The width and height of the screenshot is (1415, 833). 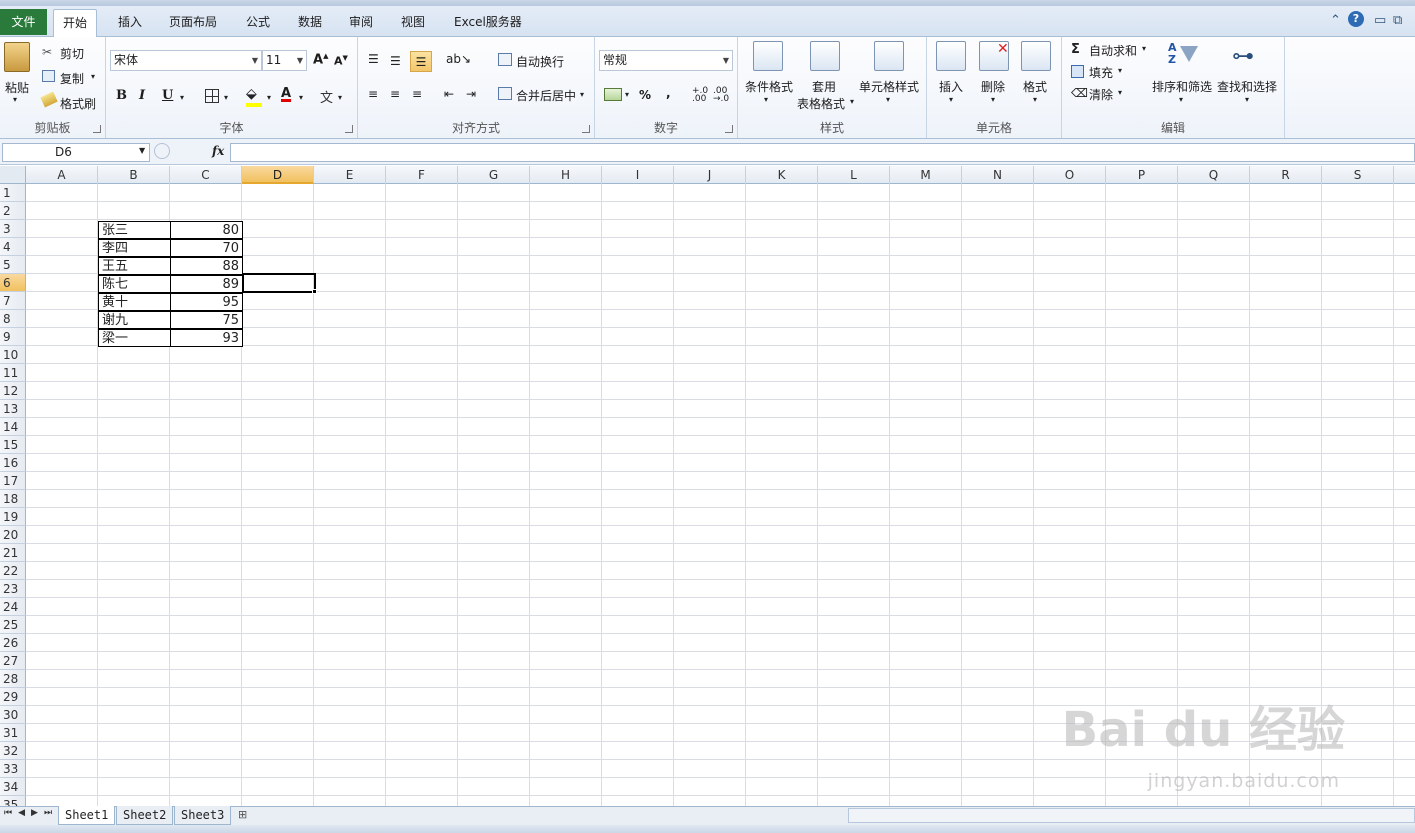 What do you see at coordinates (421, 61) in the screenshot?
I see `align-bottom-icon: ☰` at bounding box center [421, 61].